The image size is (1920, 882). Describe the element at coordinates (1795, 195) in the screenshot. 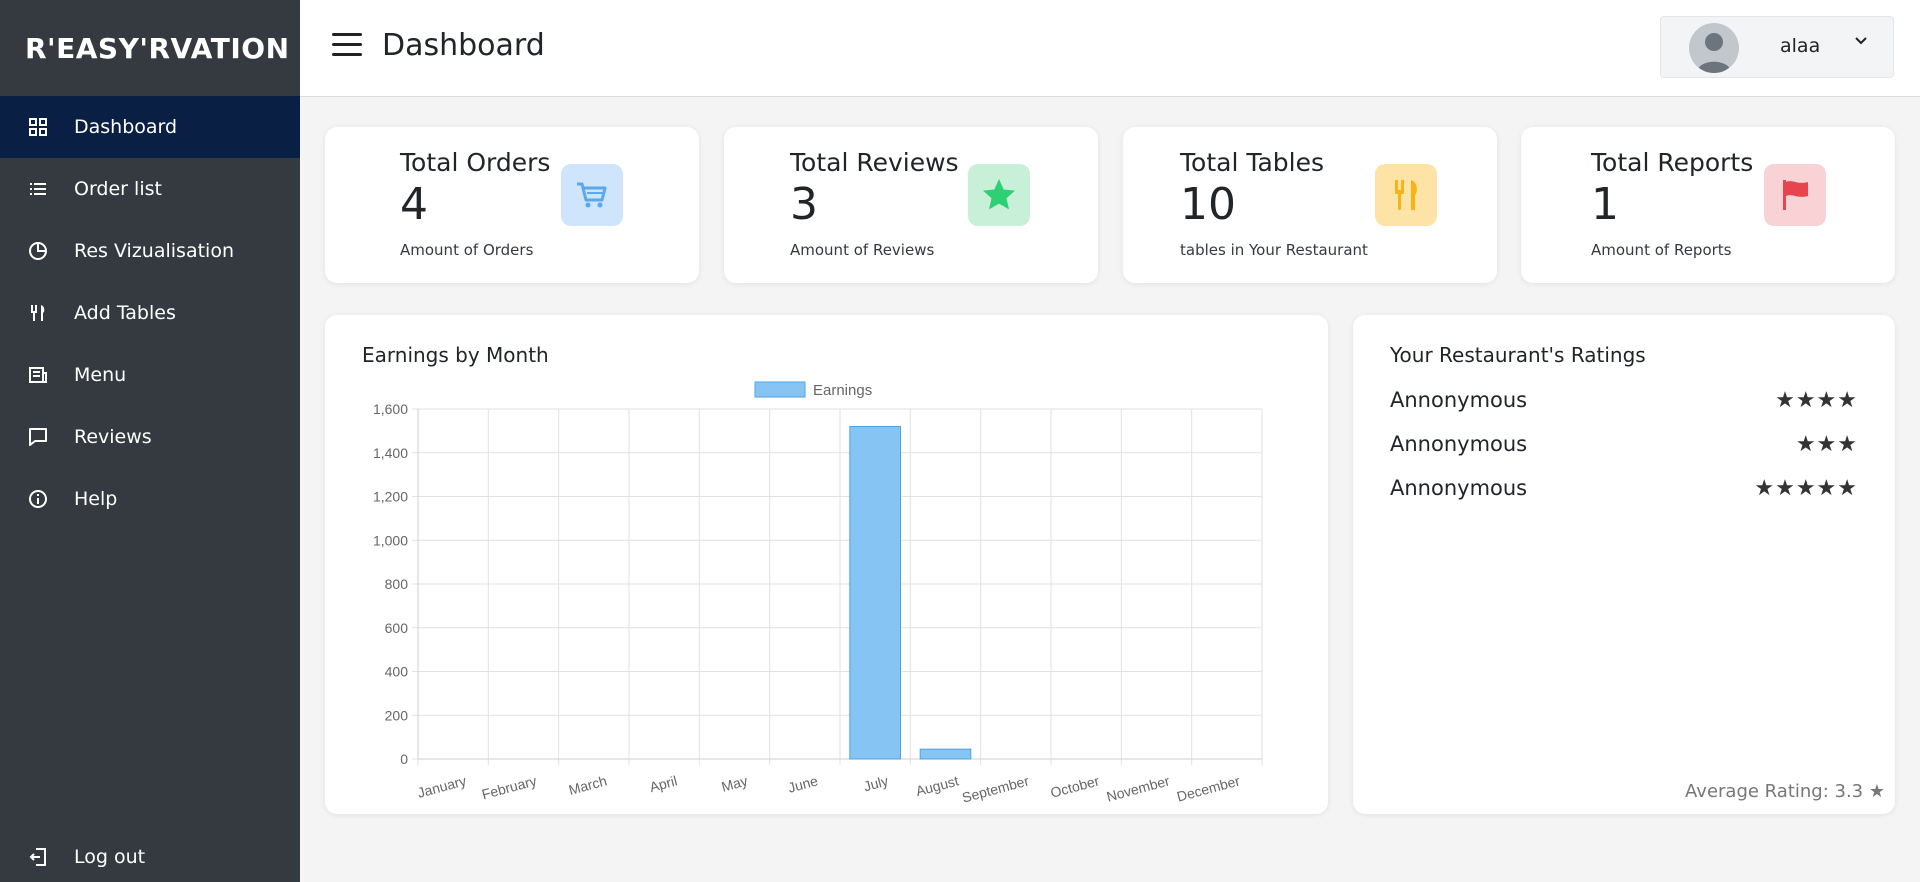

I see `flag-icon` at that location.